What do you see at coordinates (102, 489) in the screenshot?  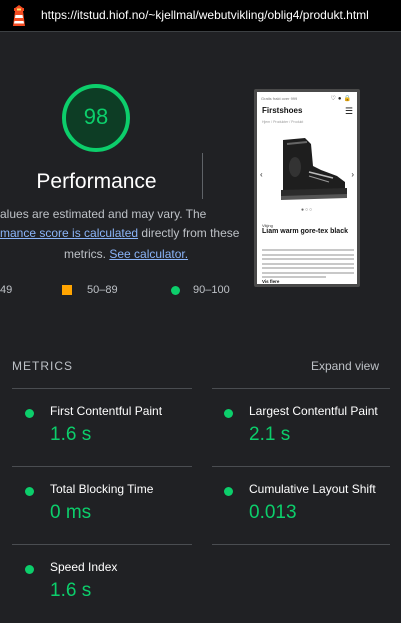 I see `metric-title: Total Blocking Time` at bounding box center [102, 489].